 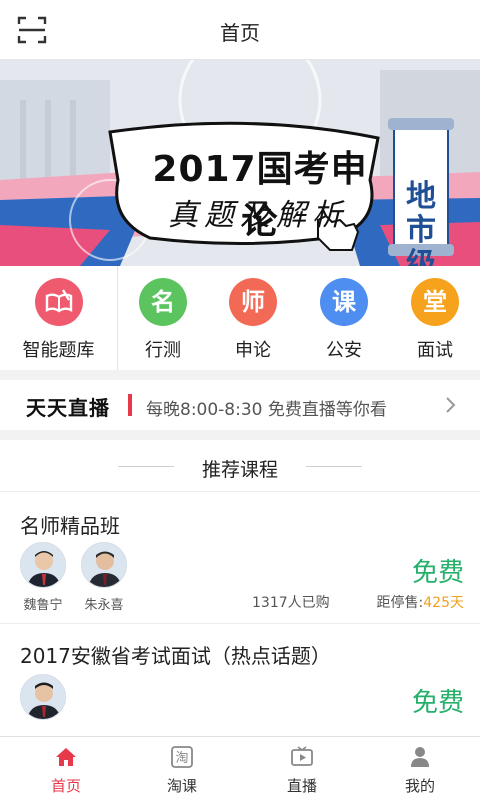 I want to click on ming-icon: 名, so click(x=163, y=302).